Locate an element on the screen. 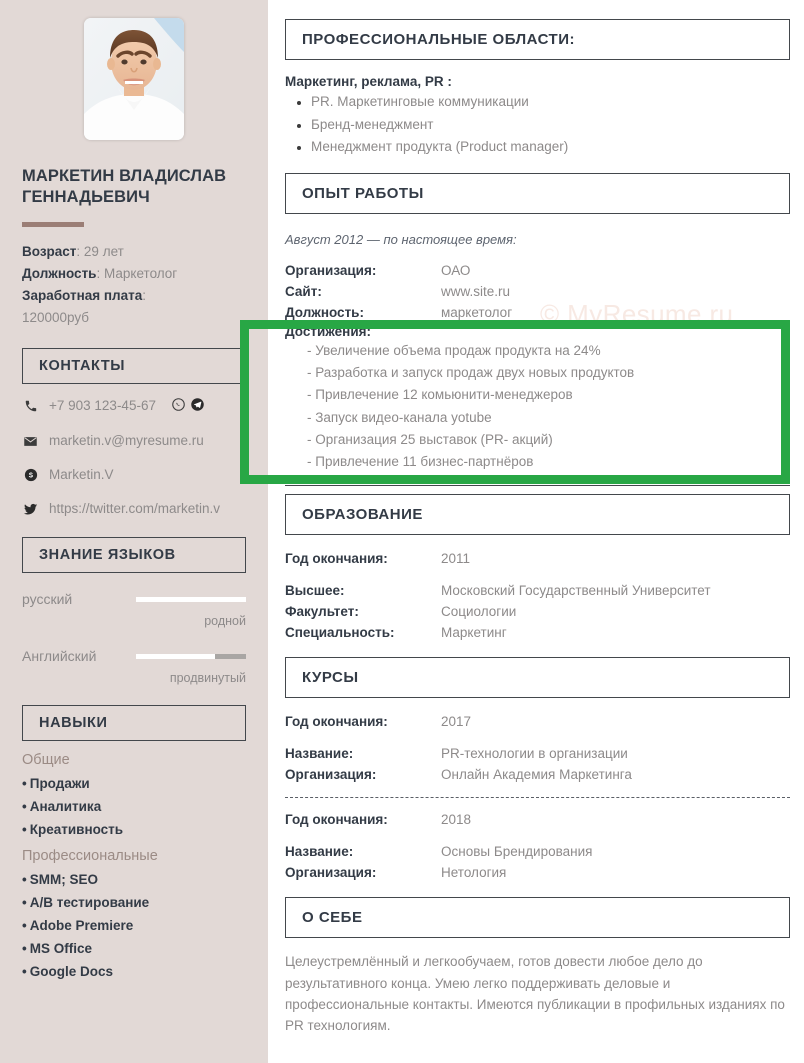  field-value: Нетология is located at coordinates (474, 873).